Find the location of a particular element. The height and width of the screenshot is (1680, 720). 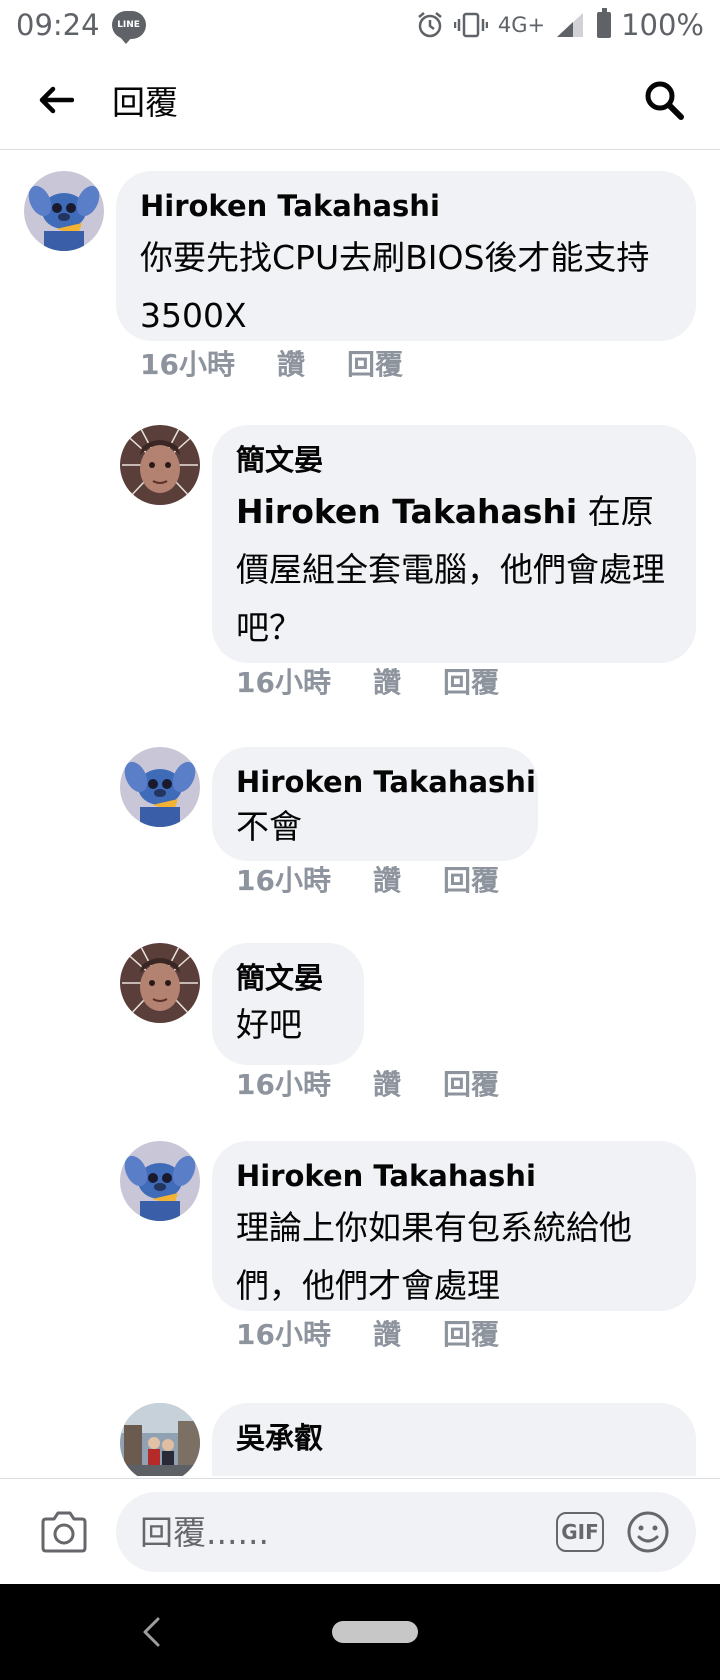

comment-bubble: Hiroken Takahashi 理論上你如果有包系統給他們，他們才會處理 is located at coordinates (454, 1226).